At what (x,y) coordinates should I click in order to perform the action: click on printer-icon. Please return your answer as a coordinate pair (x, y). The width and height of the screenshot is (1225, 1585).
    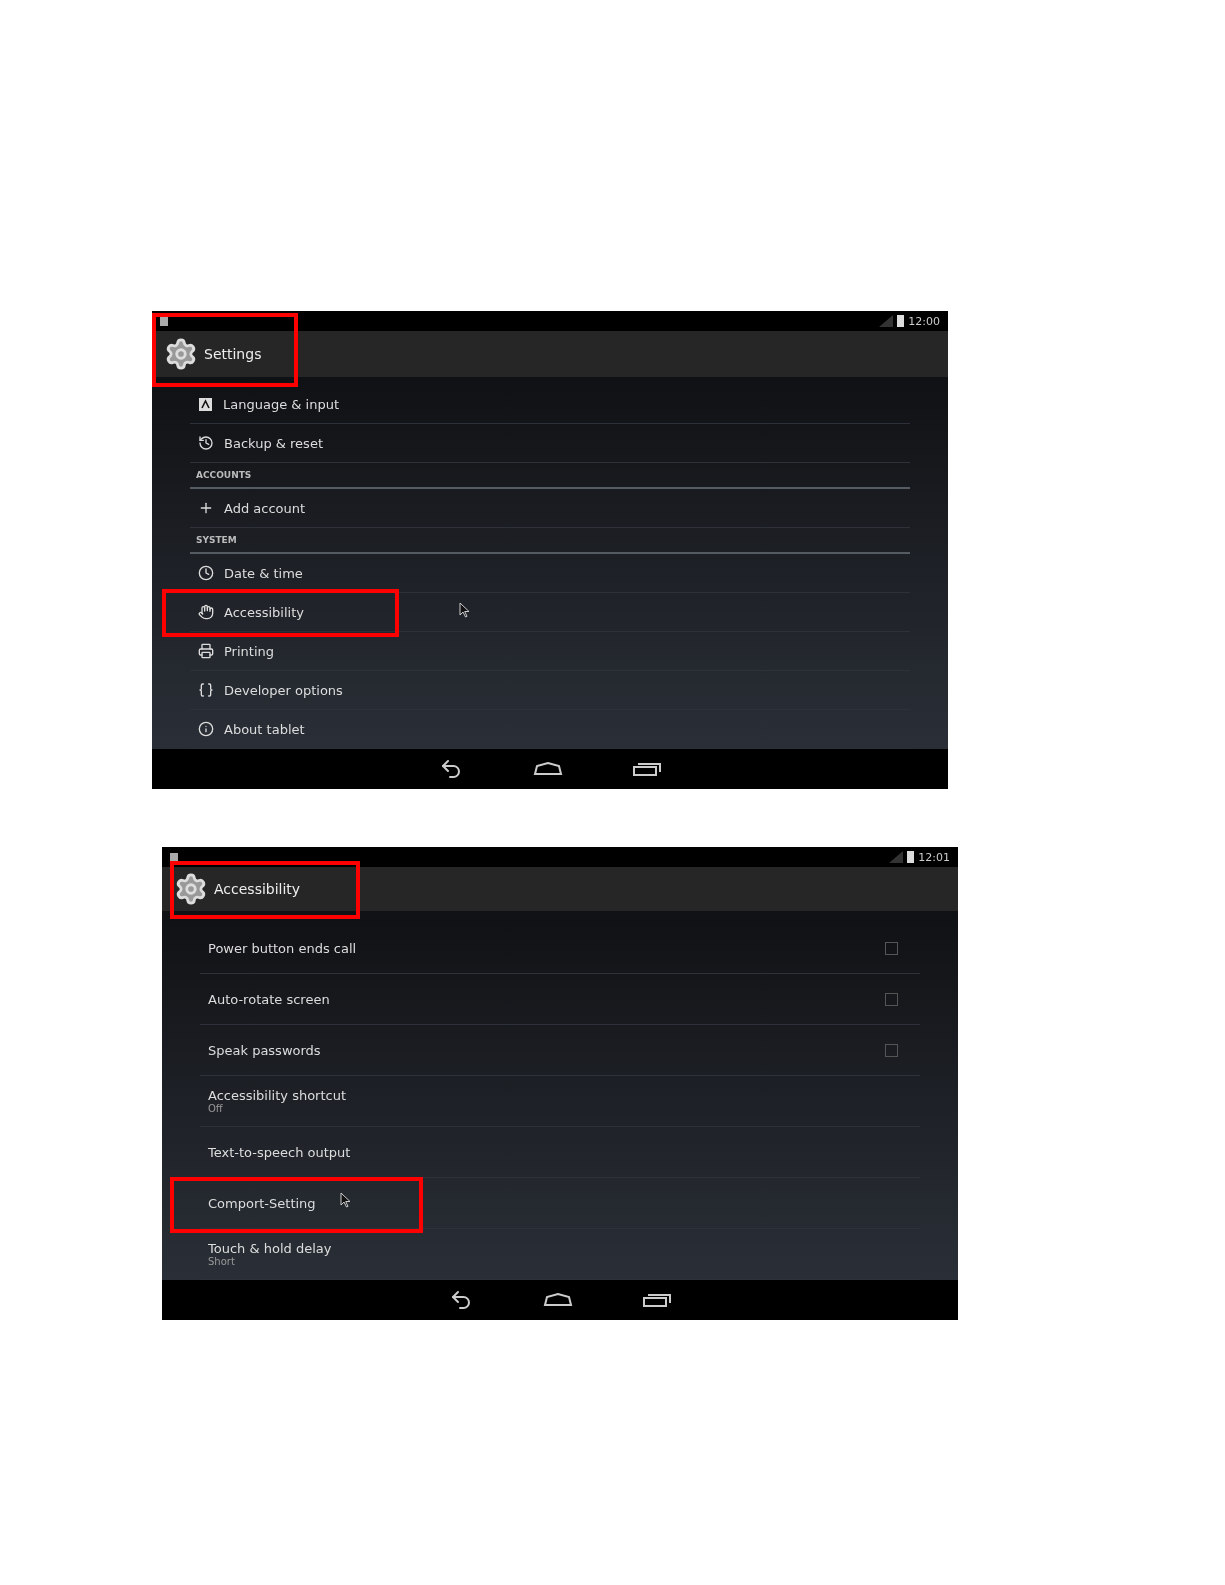
    Looking at the image, I should click on (206, 651).